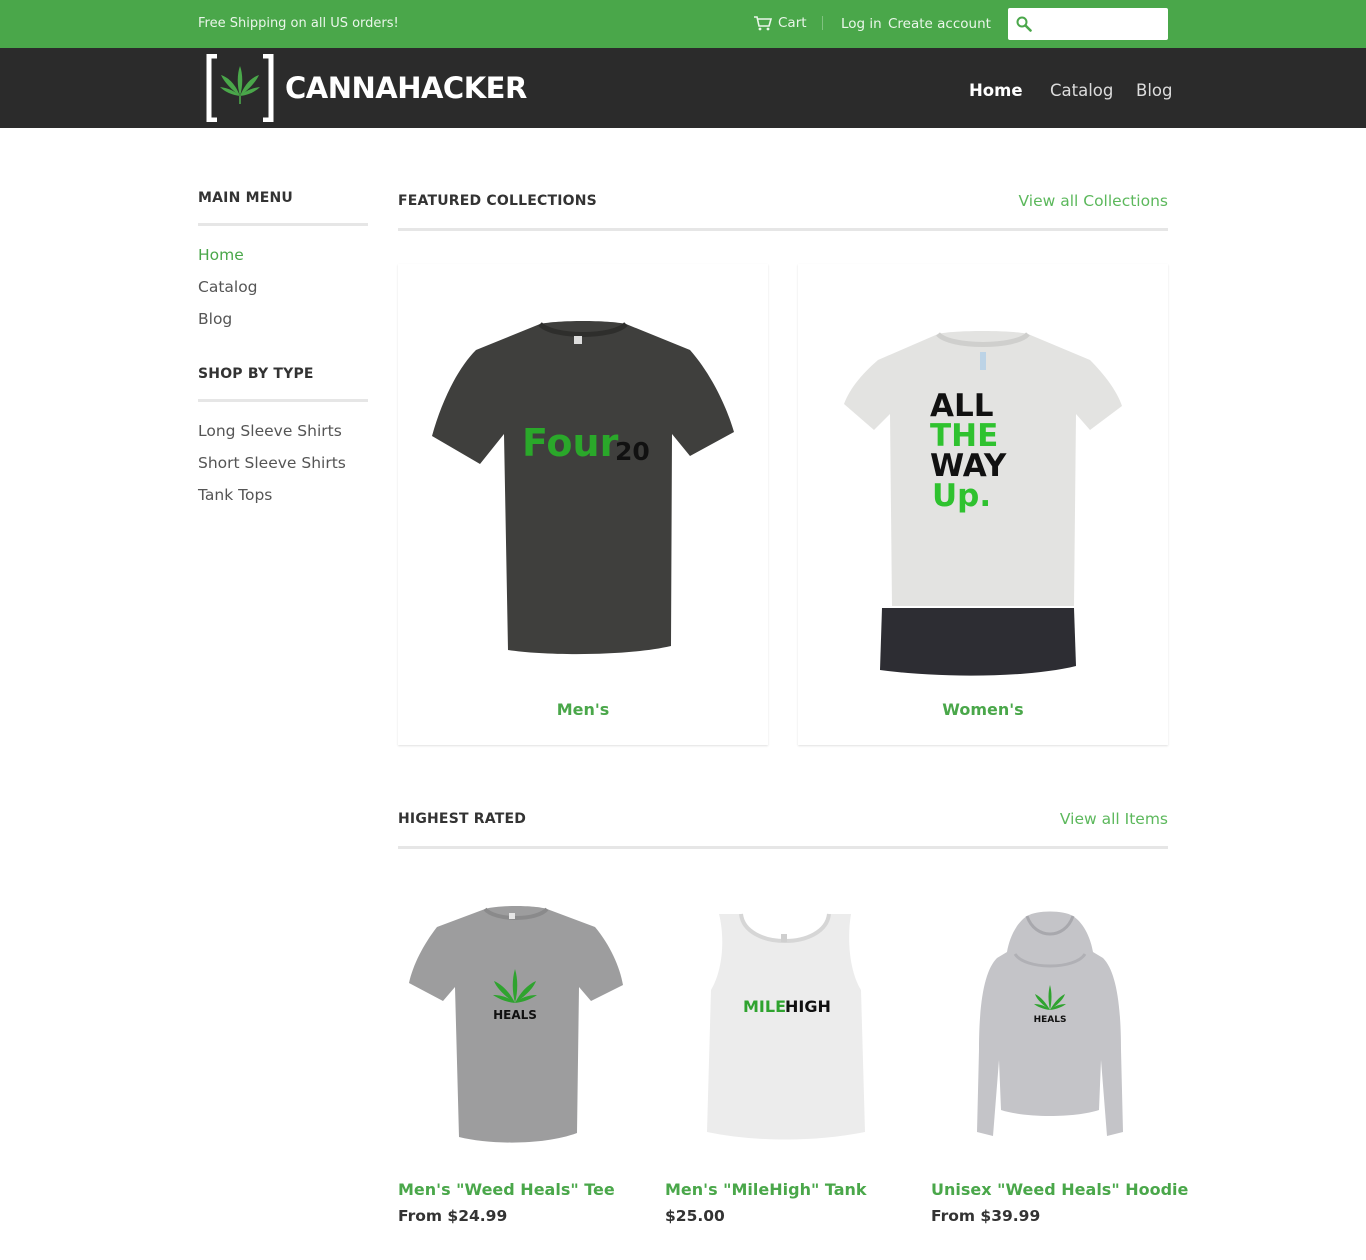  I want to click on search-input, so click(1100, 24).